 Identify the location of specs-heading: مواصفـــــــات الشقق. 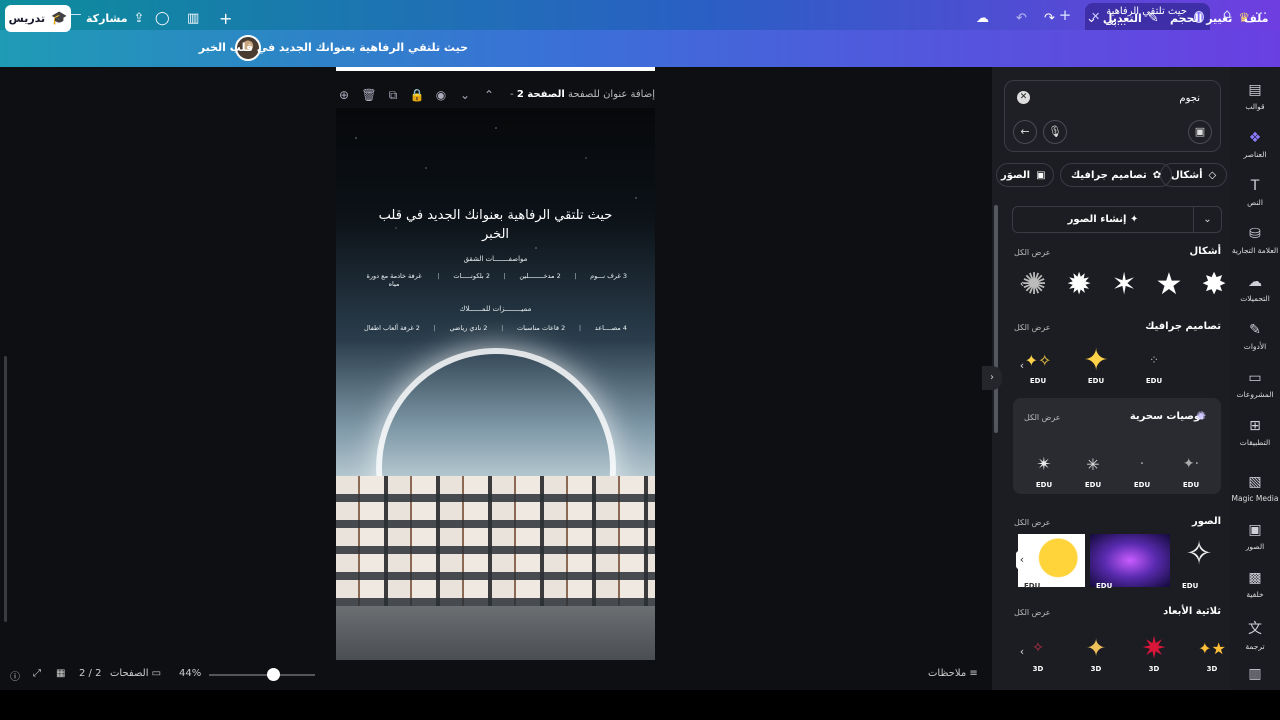
(495, 259).